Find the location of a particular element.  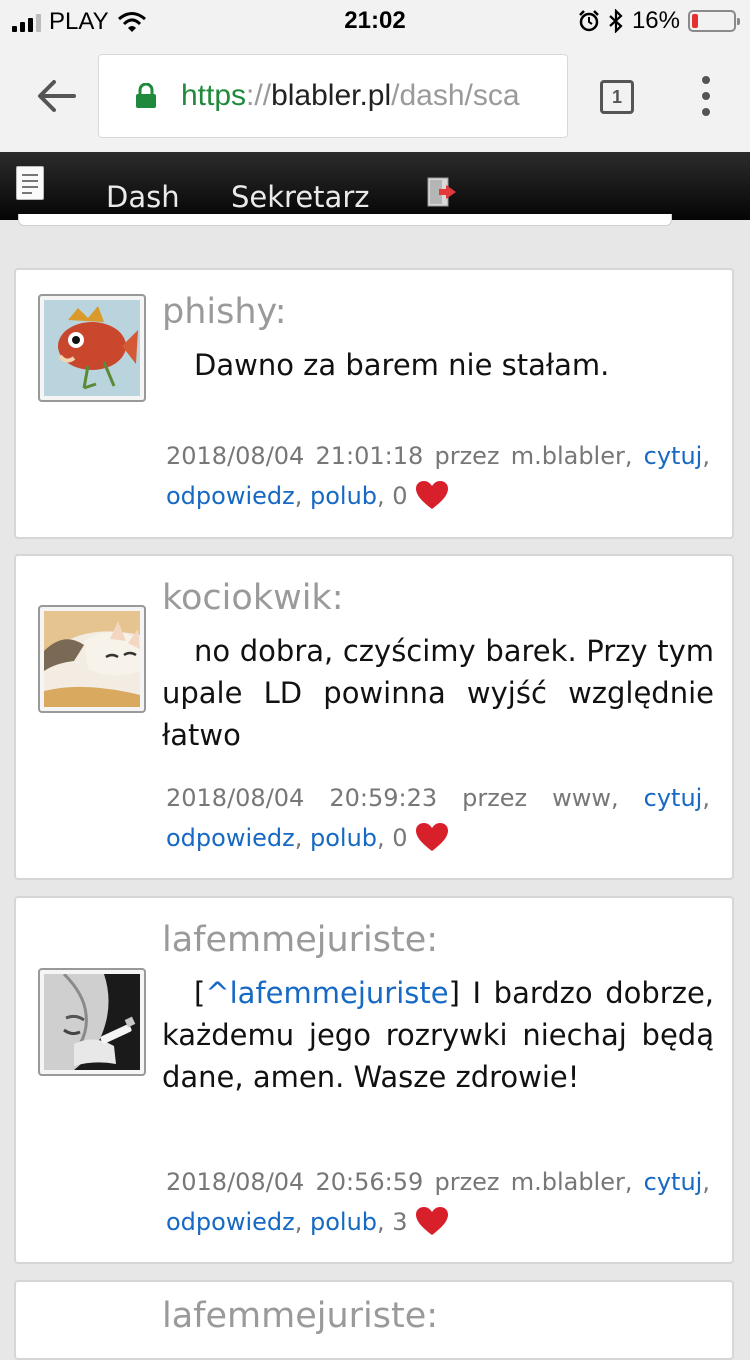

post-time: 20:59:23 is located at coordinates (383, 798).